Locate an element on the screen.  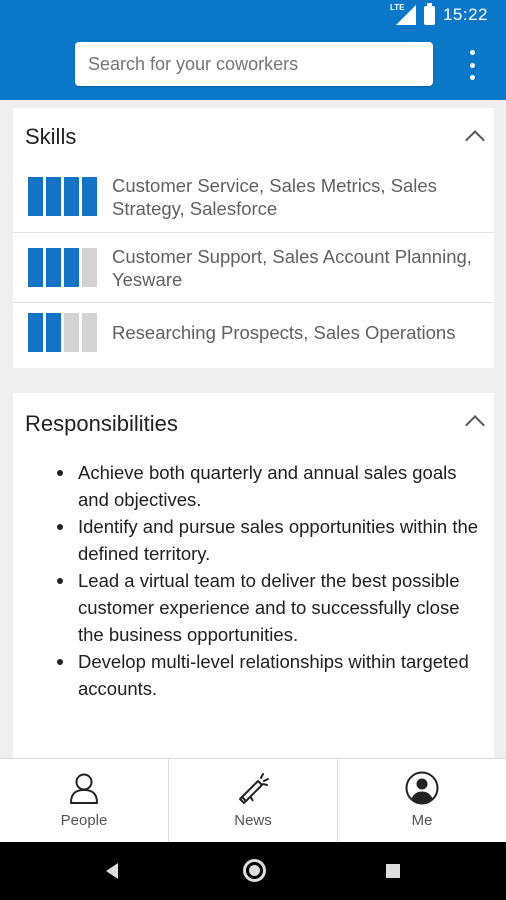
nav-news-label: News is located at coordinates (253, 820).